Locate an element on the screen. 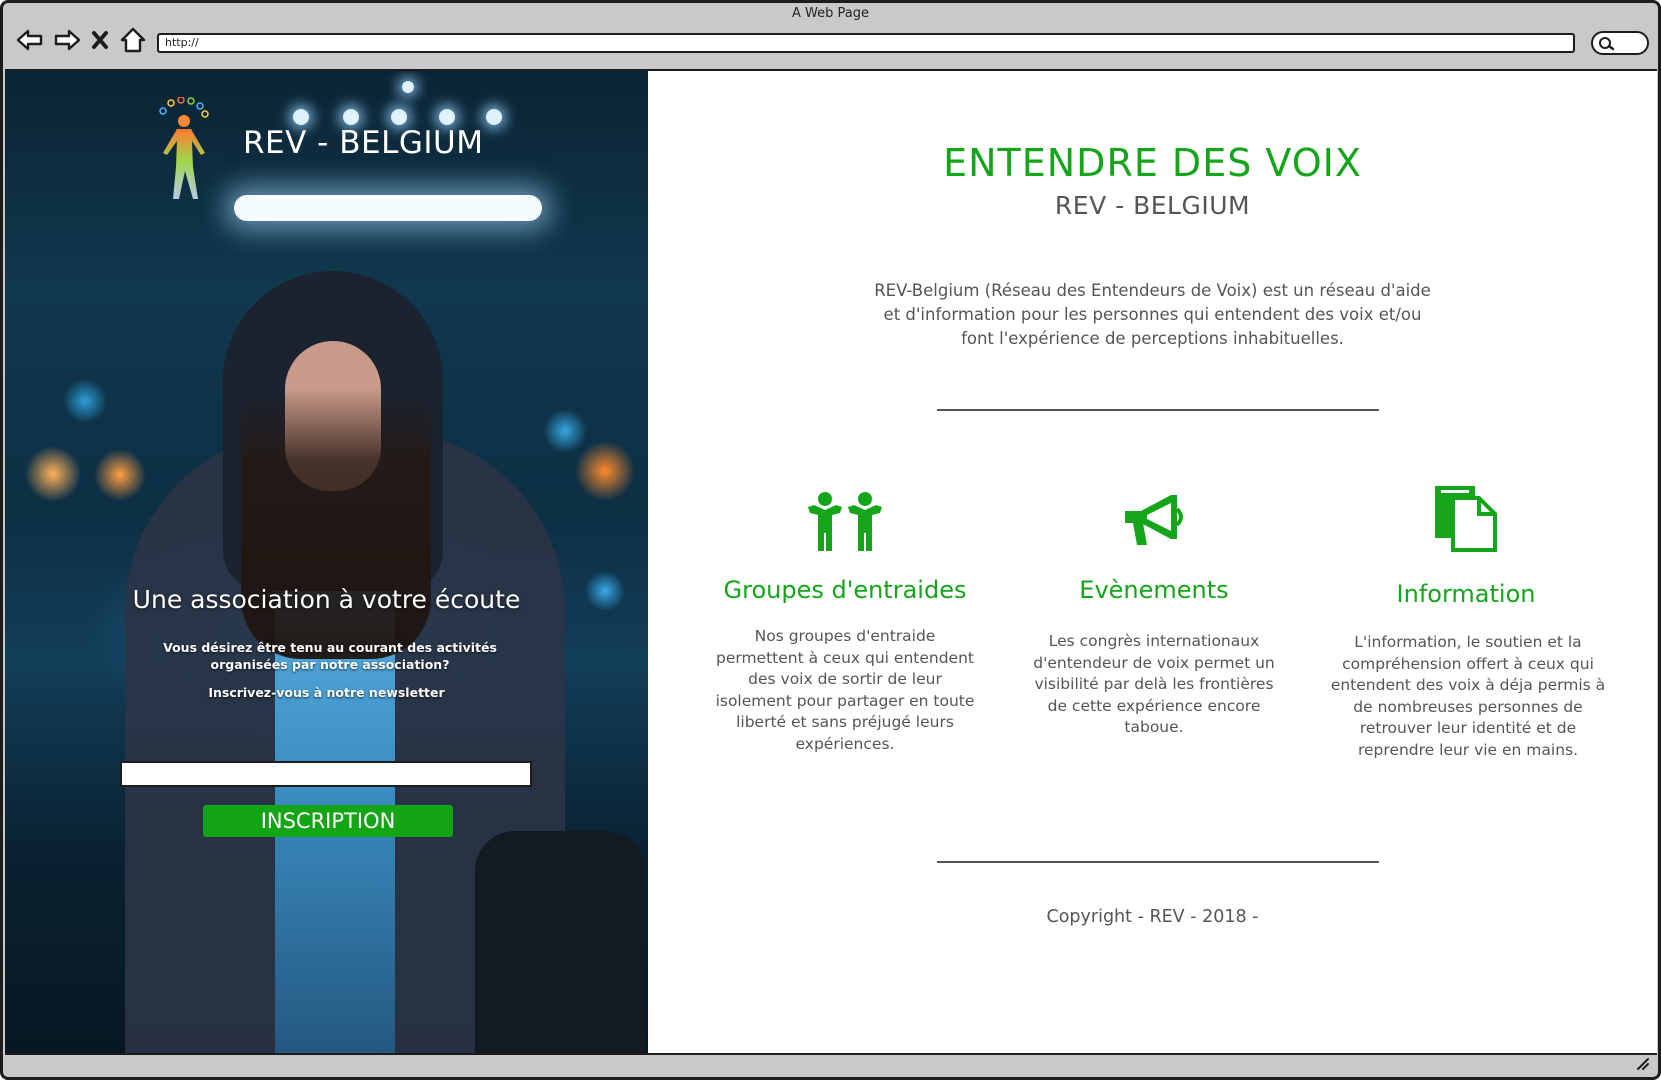 The image size is (1661, 1080). close-icon is located at coordinates (100, 40).